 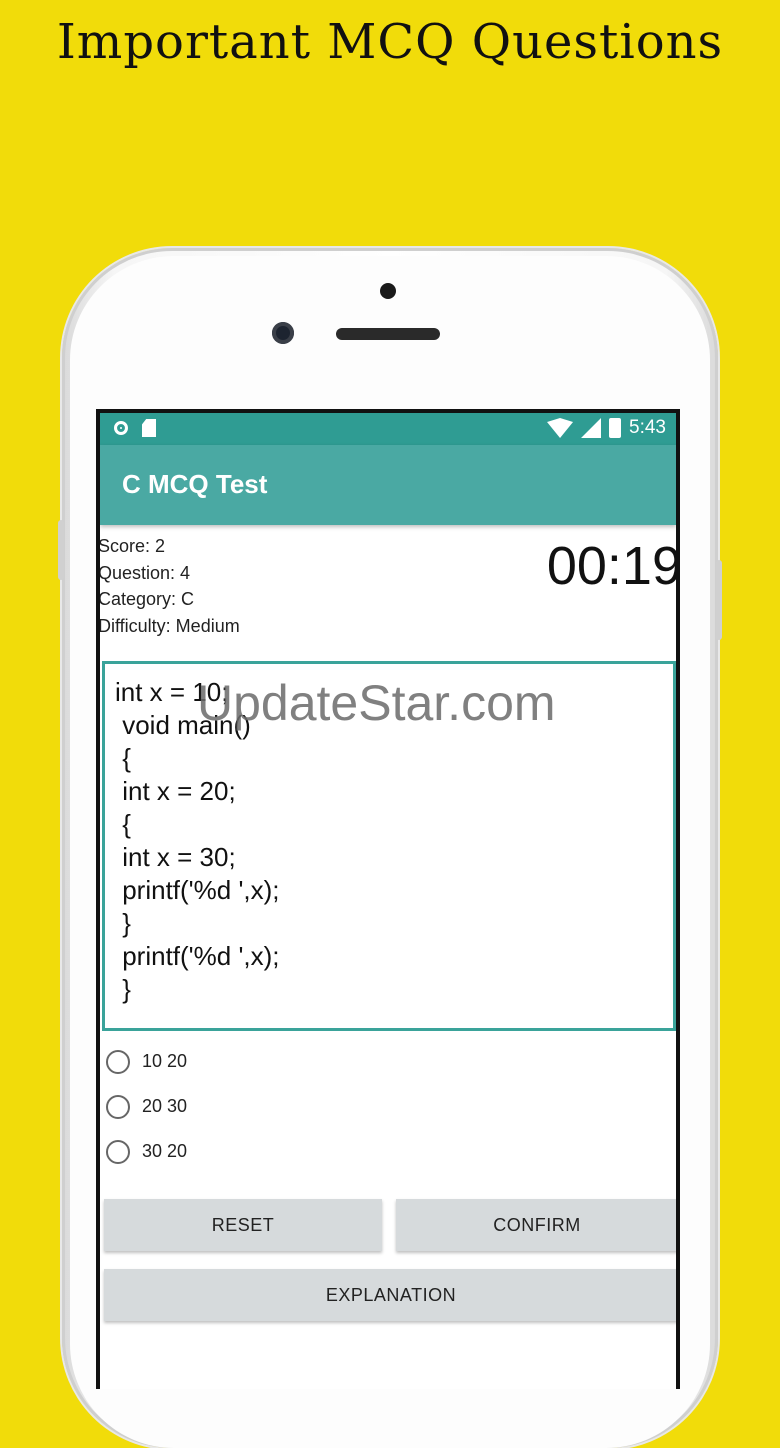 What do you see at coordinates (388, 485) in the screenshot?
I see `app-bar: C MCQ Test` at bounding box center [388, 485].